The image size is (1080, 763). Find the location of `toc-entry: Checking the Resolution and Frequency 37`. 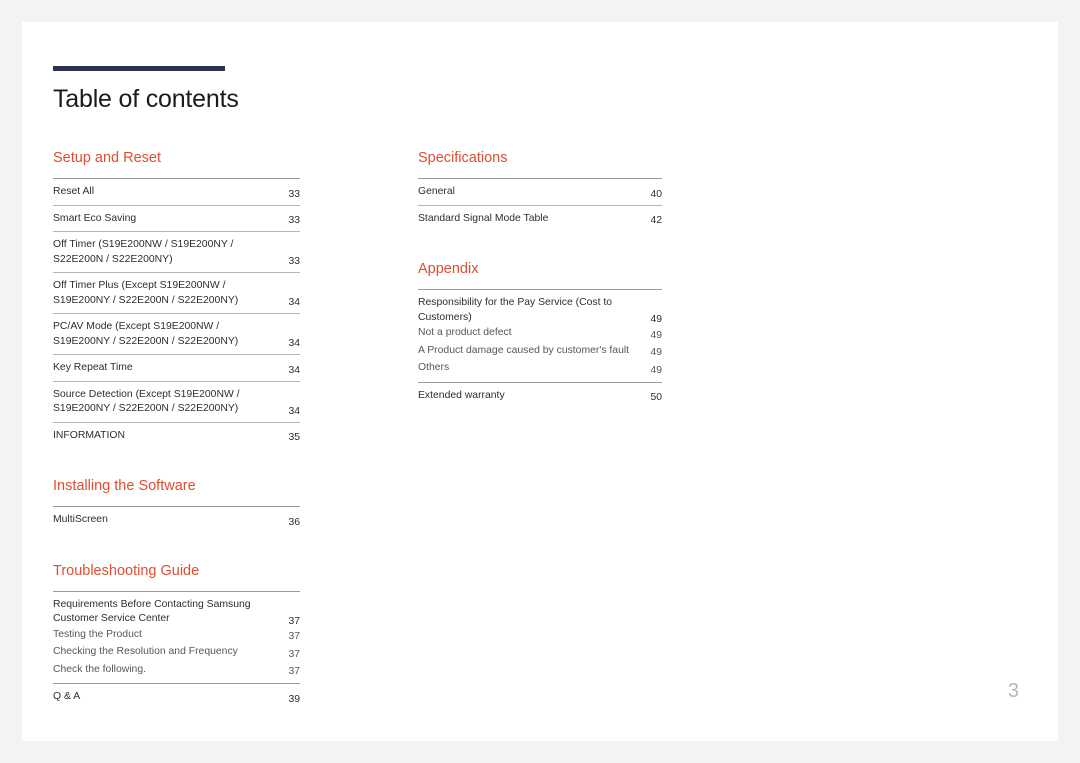

toc-entry: Checking the Resolution and Frequency 37 is located at coordinates (176, 654).